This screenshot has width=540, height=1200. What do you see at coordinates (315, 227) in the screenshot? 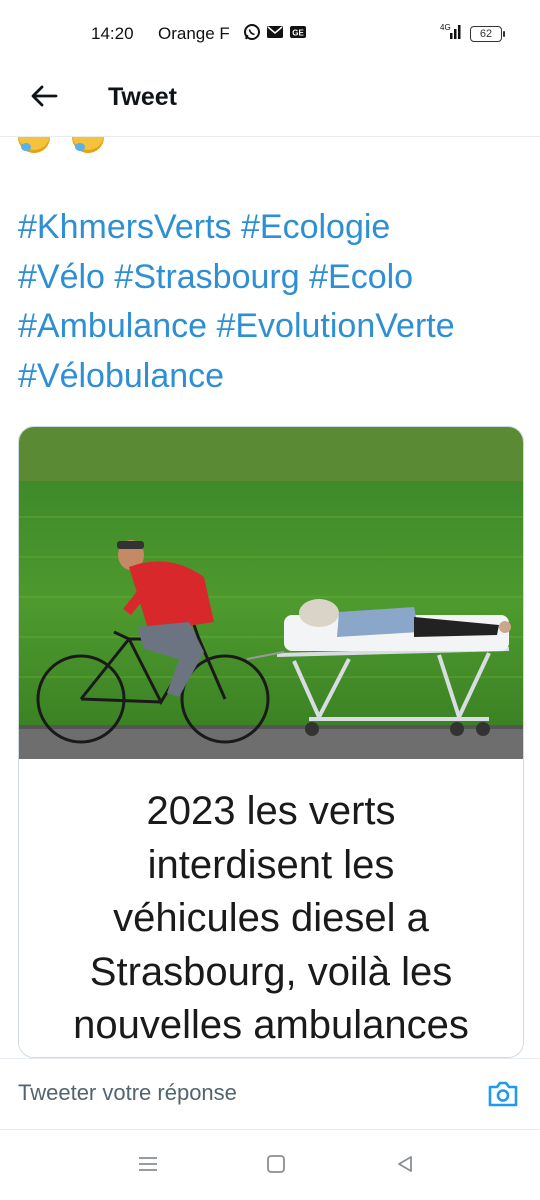
I see `hashtag-link: #Ecologie` at bounding box center [315, 227].